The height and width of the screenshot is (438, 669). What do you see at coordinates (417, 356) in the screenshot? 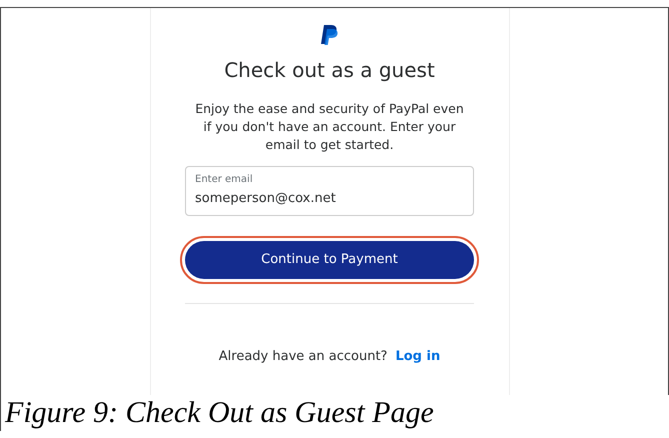
I see `login-link: Log in` at bounding box center [417, 356].